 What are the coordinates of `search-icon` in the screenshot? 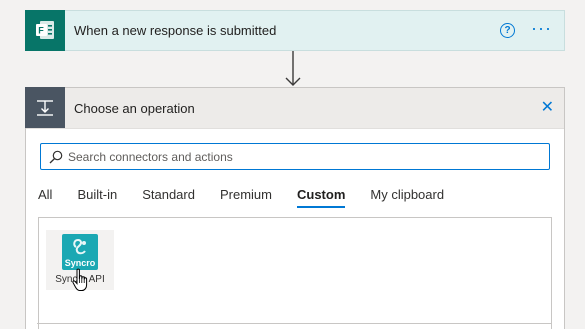 It's located at (56, 156).